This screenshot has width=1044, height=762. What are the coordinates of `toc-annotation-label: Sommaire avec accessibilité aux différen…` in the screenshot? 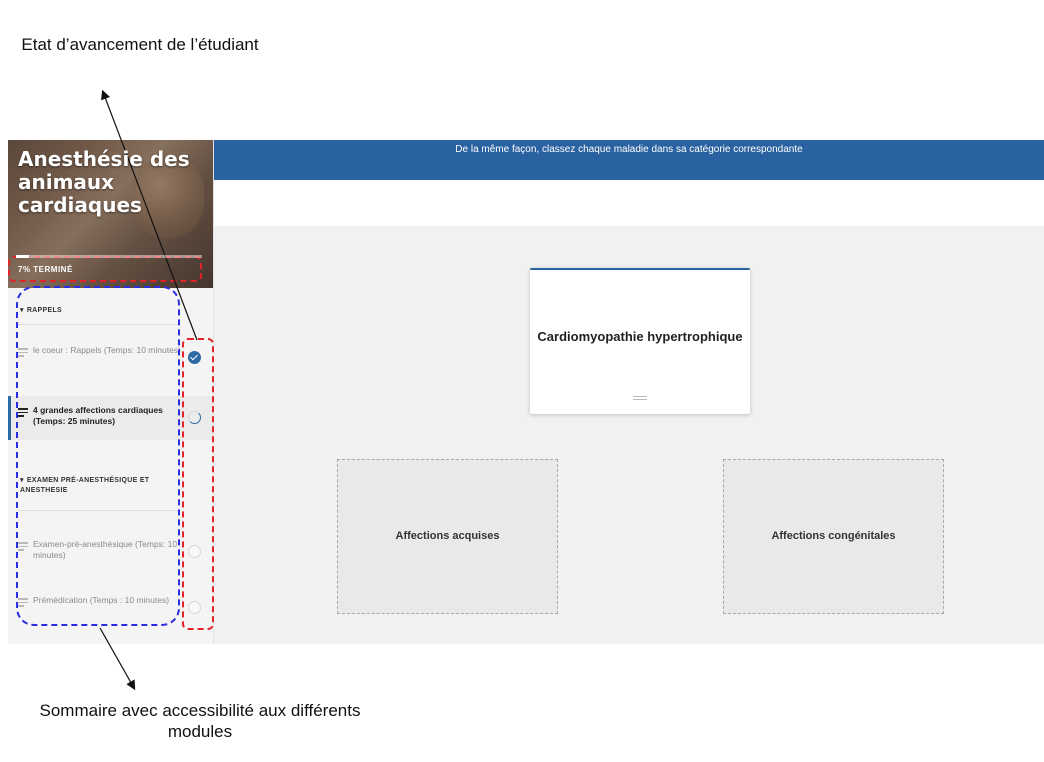 It's located at (200, 721).